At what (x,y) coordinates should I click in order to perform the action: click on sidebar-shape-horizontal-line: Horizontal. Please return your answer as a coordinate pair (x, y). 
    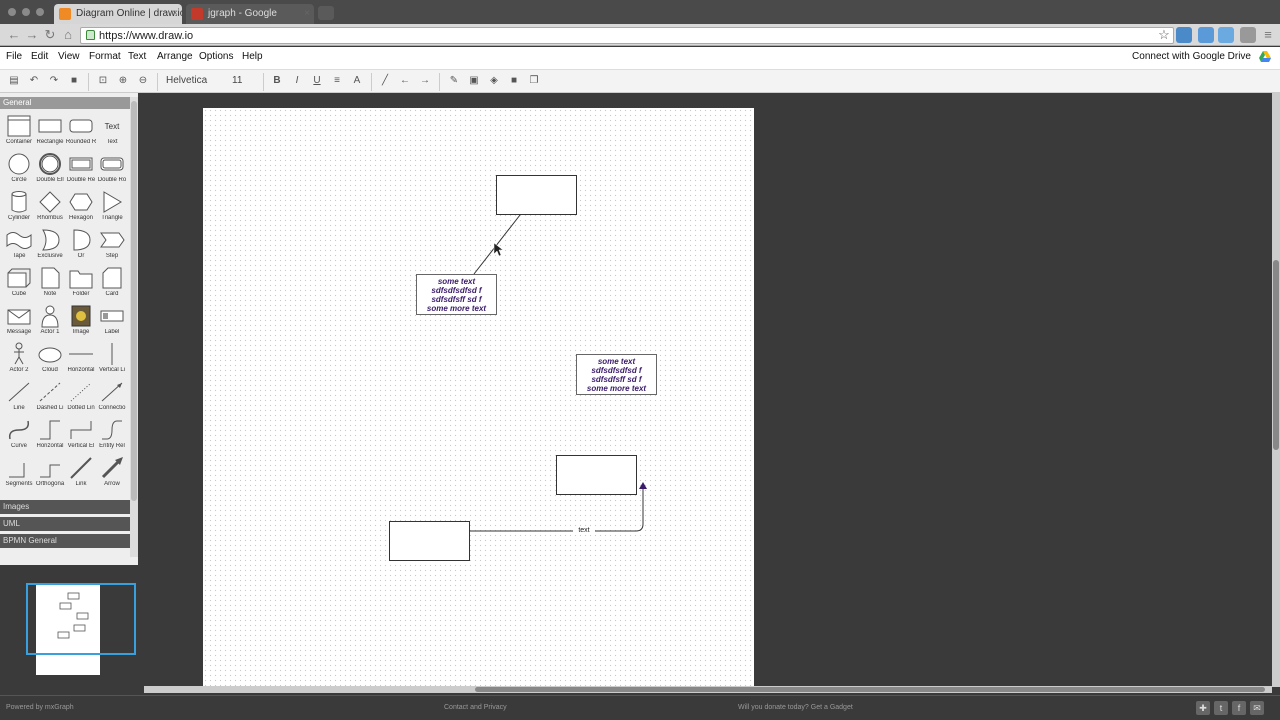
    Looking at the image, I should click on (81, 359).